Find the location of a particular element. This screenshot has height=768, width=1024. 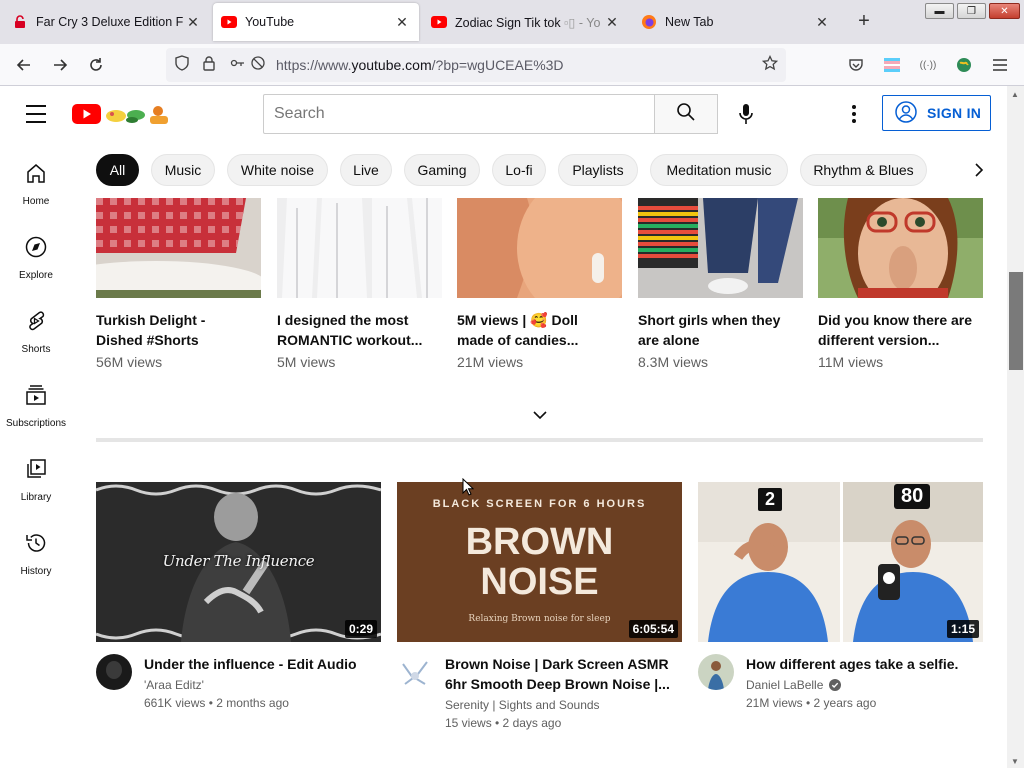

library-icon is located at coordinates (36, 471).